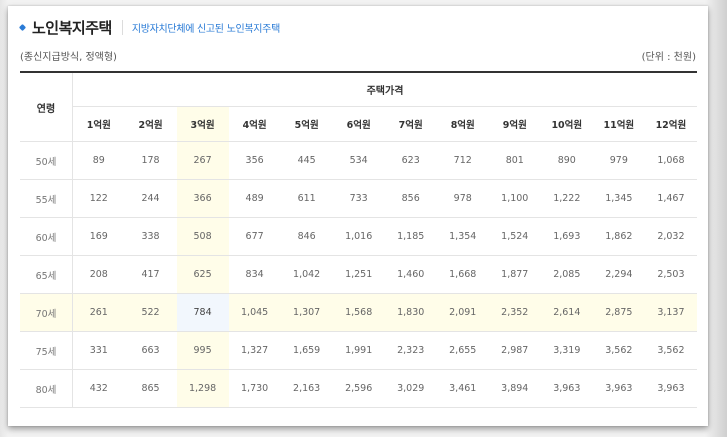 This screenshot has height=437, width=727. What do you see at coordinates (150, 350) in the screenshot?
I see `value-cell: 663` at bounding box center [150, 350].